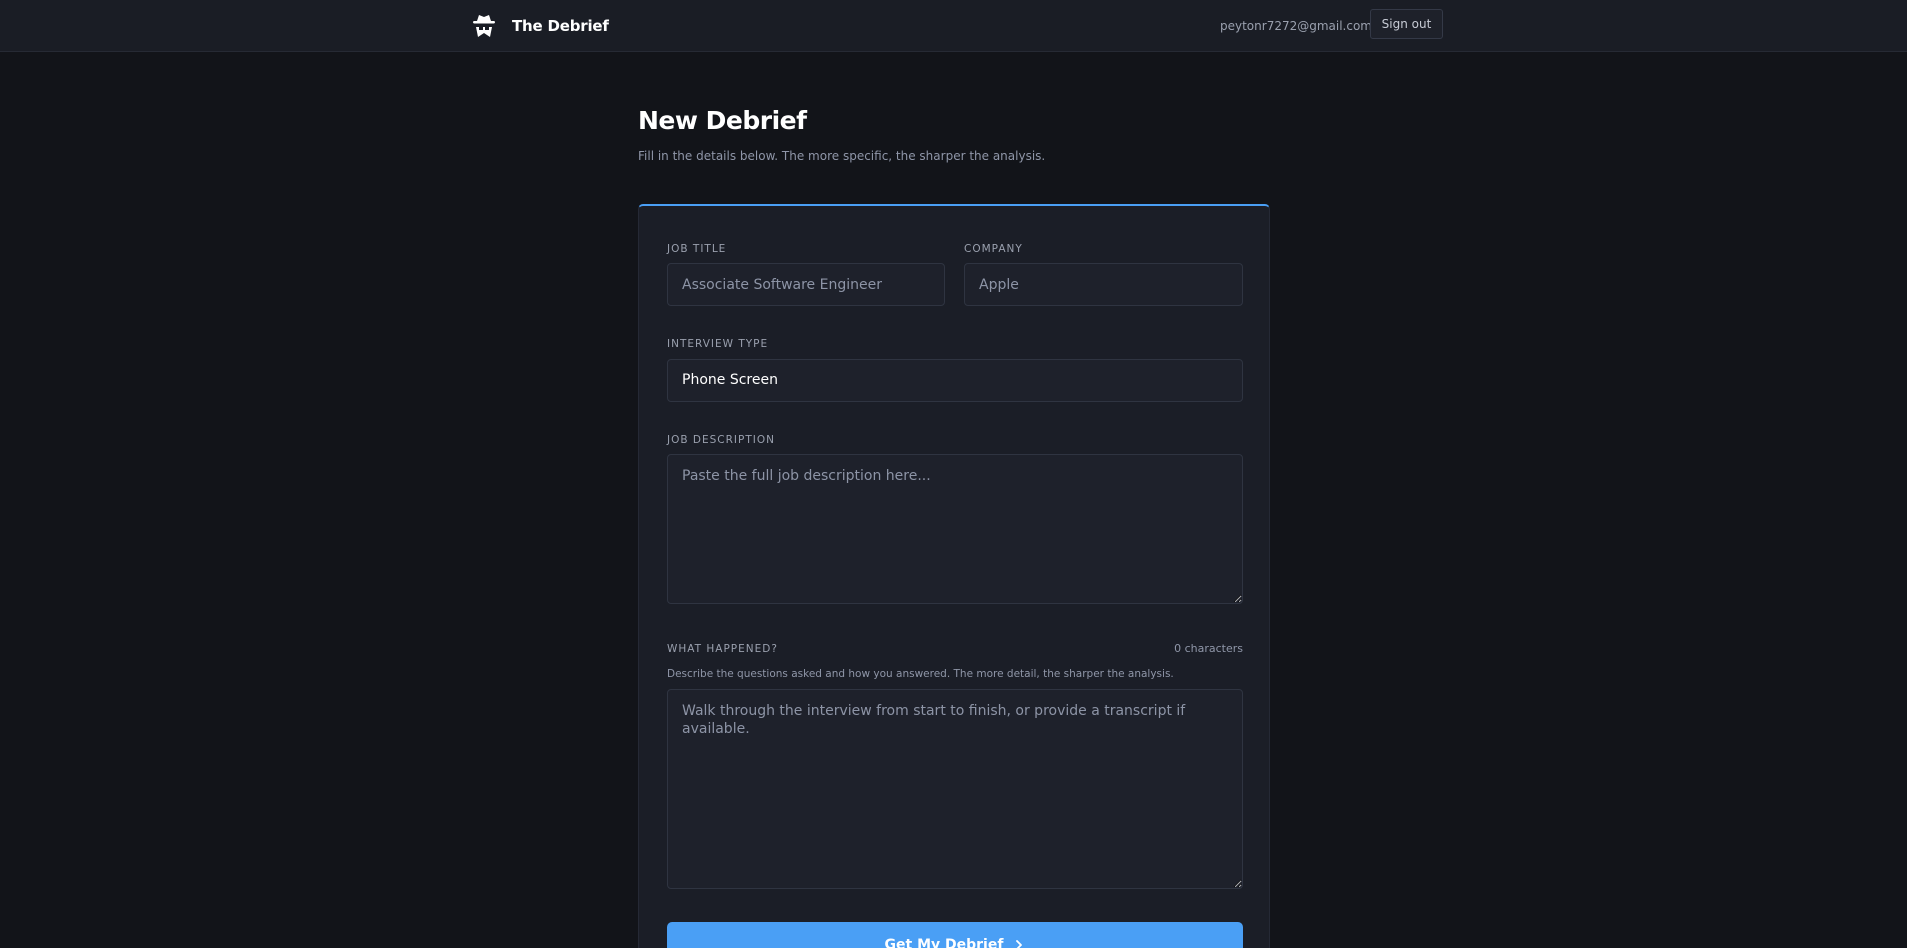  What do you see at coordinates (484, 26) in the screenshot?
I see `spy-incognito-icon` at bounding box center [484, 26].